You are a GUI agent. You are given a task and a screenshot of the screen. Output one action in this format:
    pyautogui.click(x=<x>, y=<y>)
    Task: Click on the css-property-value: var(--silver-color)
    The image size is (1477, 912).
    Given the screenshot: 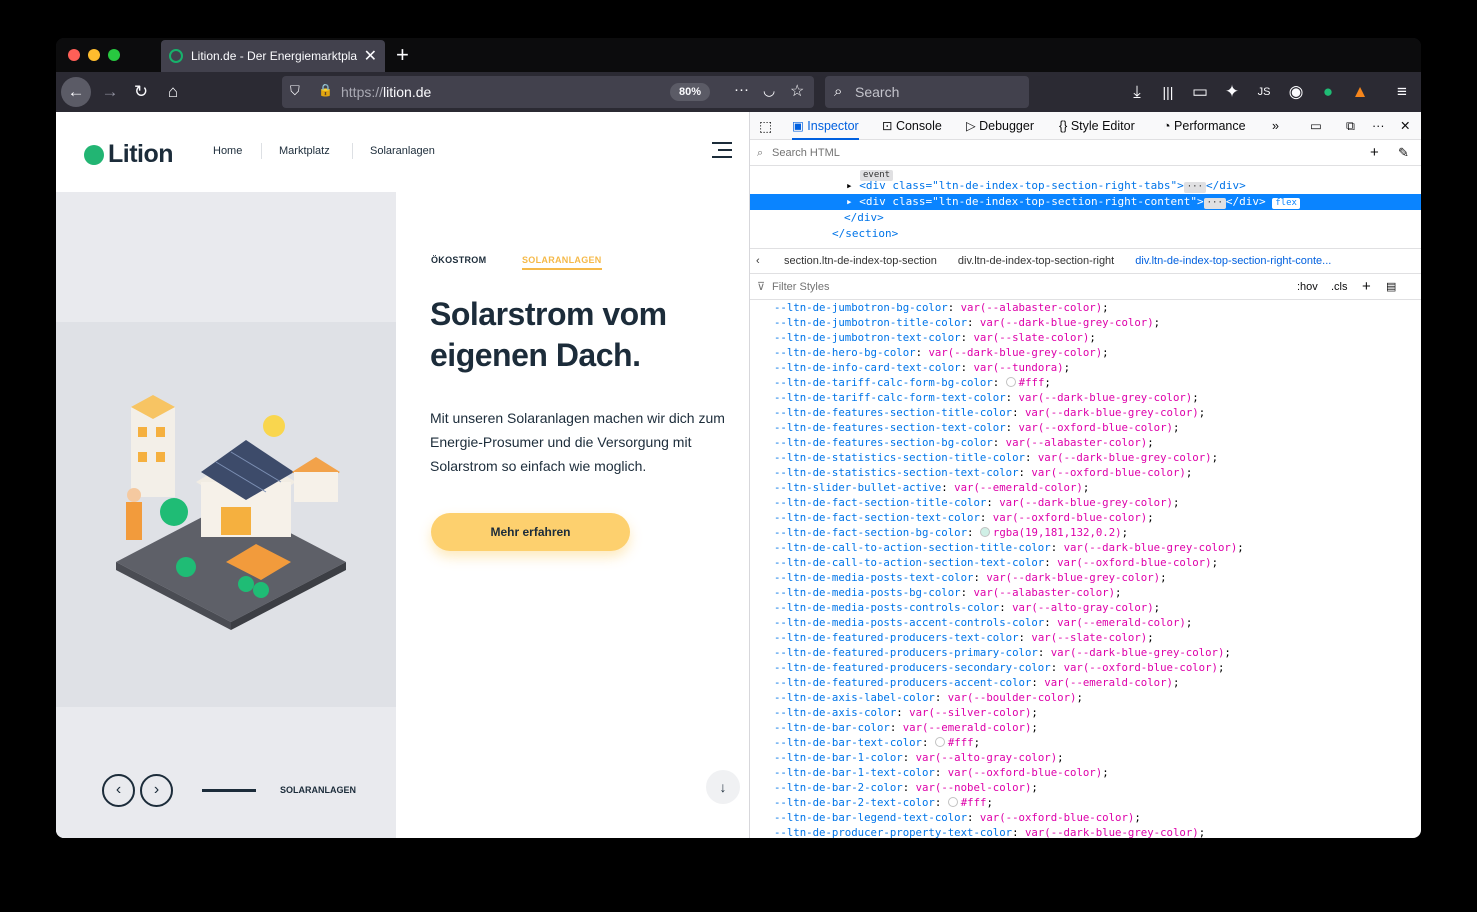 What is the action you would take?
    pyautogui.click(x=970, y=712)
    